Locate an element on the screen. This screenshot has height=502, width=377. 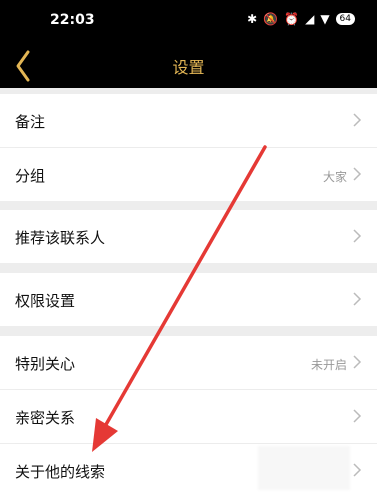
signal-icon: ◢ is located at coordinates (310, 19).